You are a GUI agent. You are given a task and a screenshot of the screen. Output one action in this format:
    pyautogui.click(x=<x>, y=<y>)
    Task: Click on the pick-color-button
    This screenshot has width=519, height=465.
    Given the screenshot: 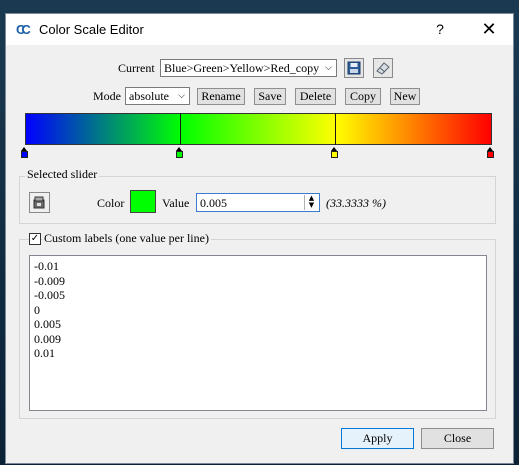 What is the action you would take?
    pyautogui.click(x=39, y=202)
    